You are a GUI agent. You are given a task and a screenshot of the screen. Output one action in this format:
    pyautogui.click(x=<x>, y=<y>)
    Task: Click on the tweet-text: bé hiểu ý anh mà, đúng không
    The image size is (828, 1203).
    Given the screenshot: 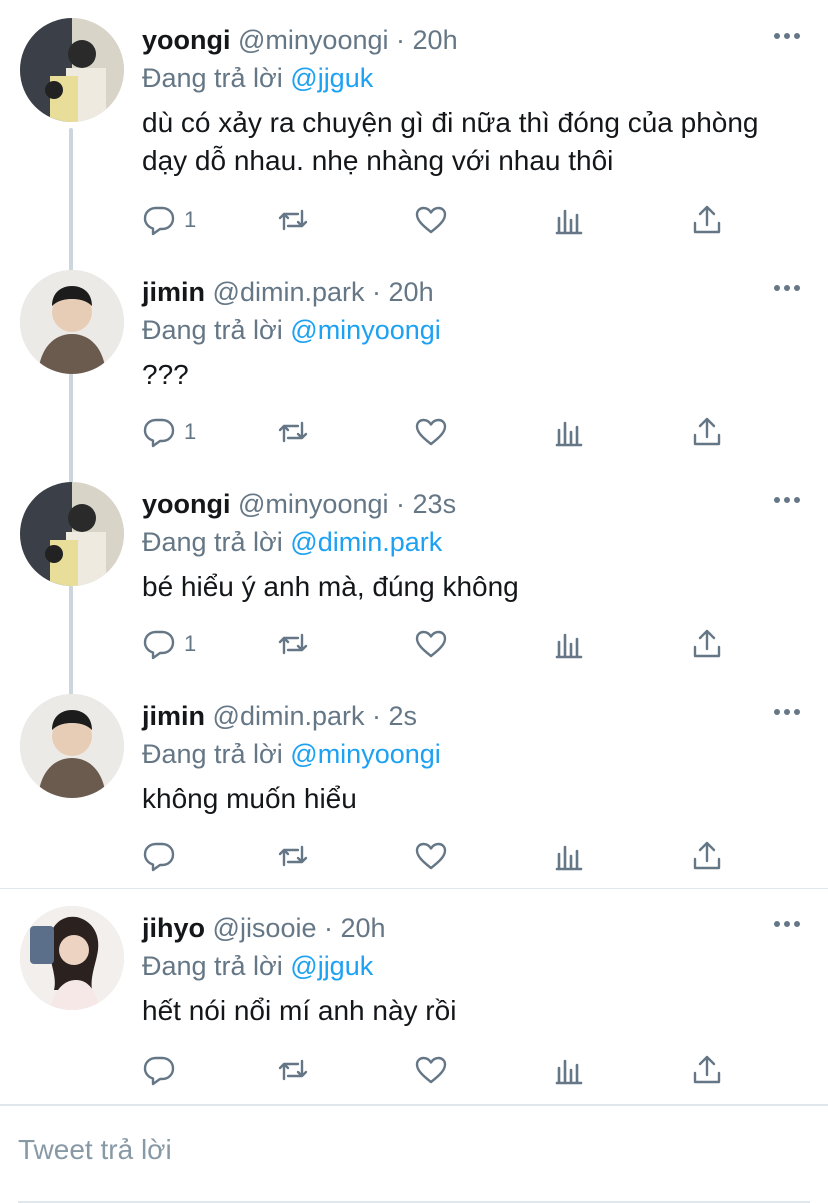 What is the action you would take?
    pyautogui.click(x=330, y=586)
    